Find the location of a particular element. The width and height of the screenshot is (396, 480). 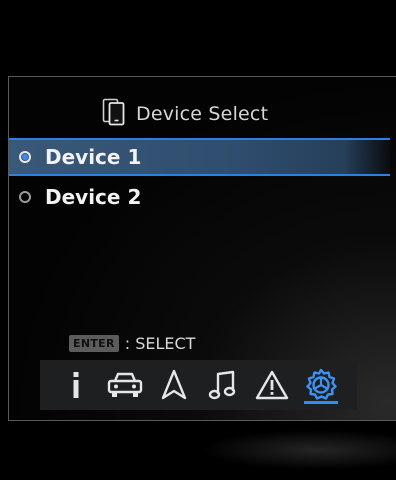

device-label: Device 2 is located at coordinates (93, 197).